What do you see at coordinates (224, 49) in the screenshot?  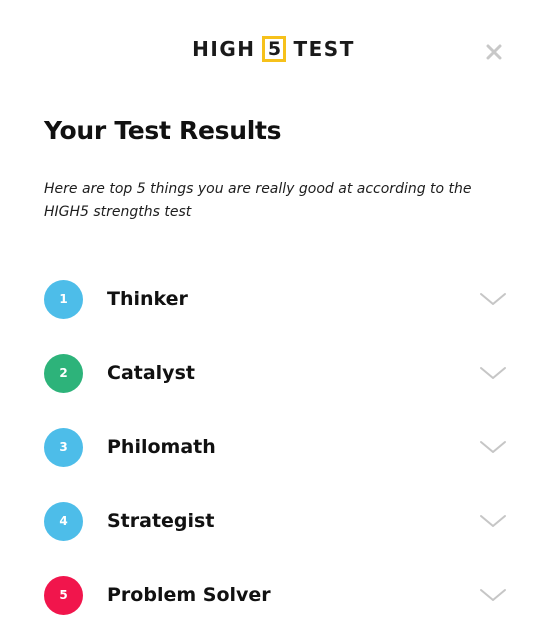 I see `logo-text-high: HIGH` at bounding box center [224, 49].